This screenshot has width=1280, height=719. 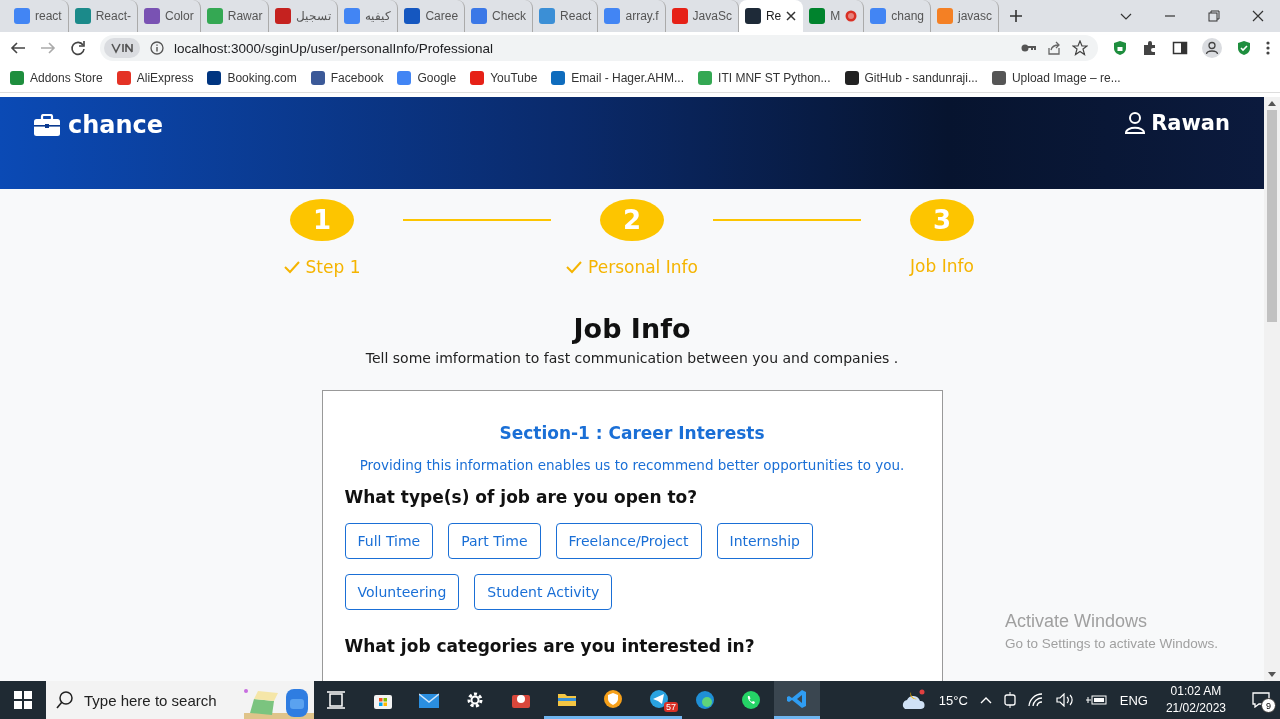 I want to click on browser-tab: Re, so click(x=771, y=16).